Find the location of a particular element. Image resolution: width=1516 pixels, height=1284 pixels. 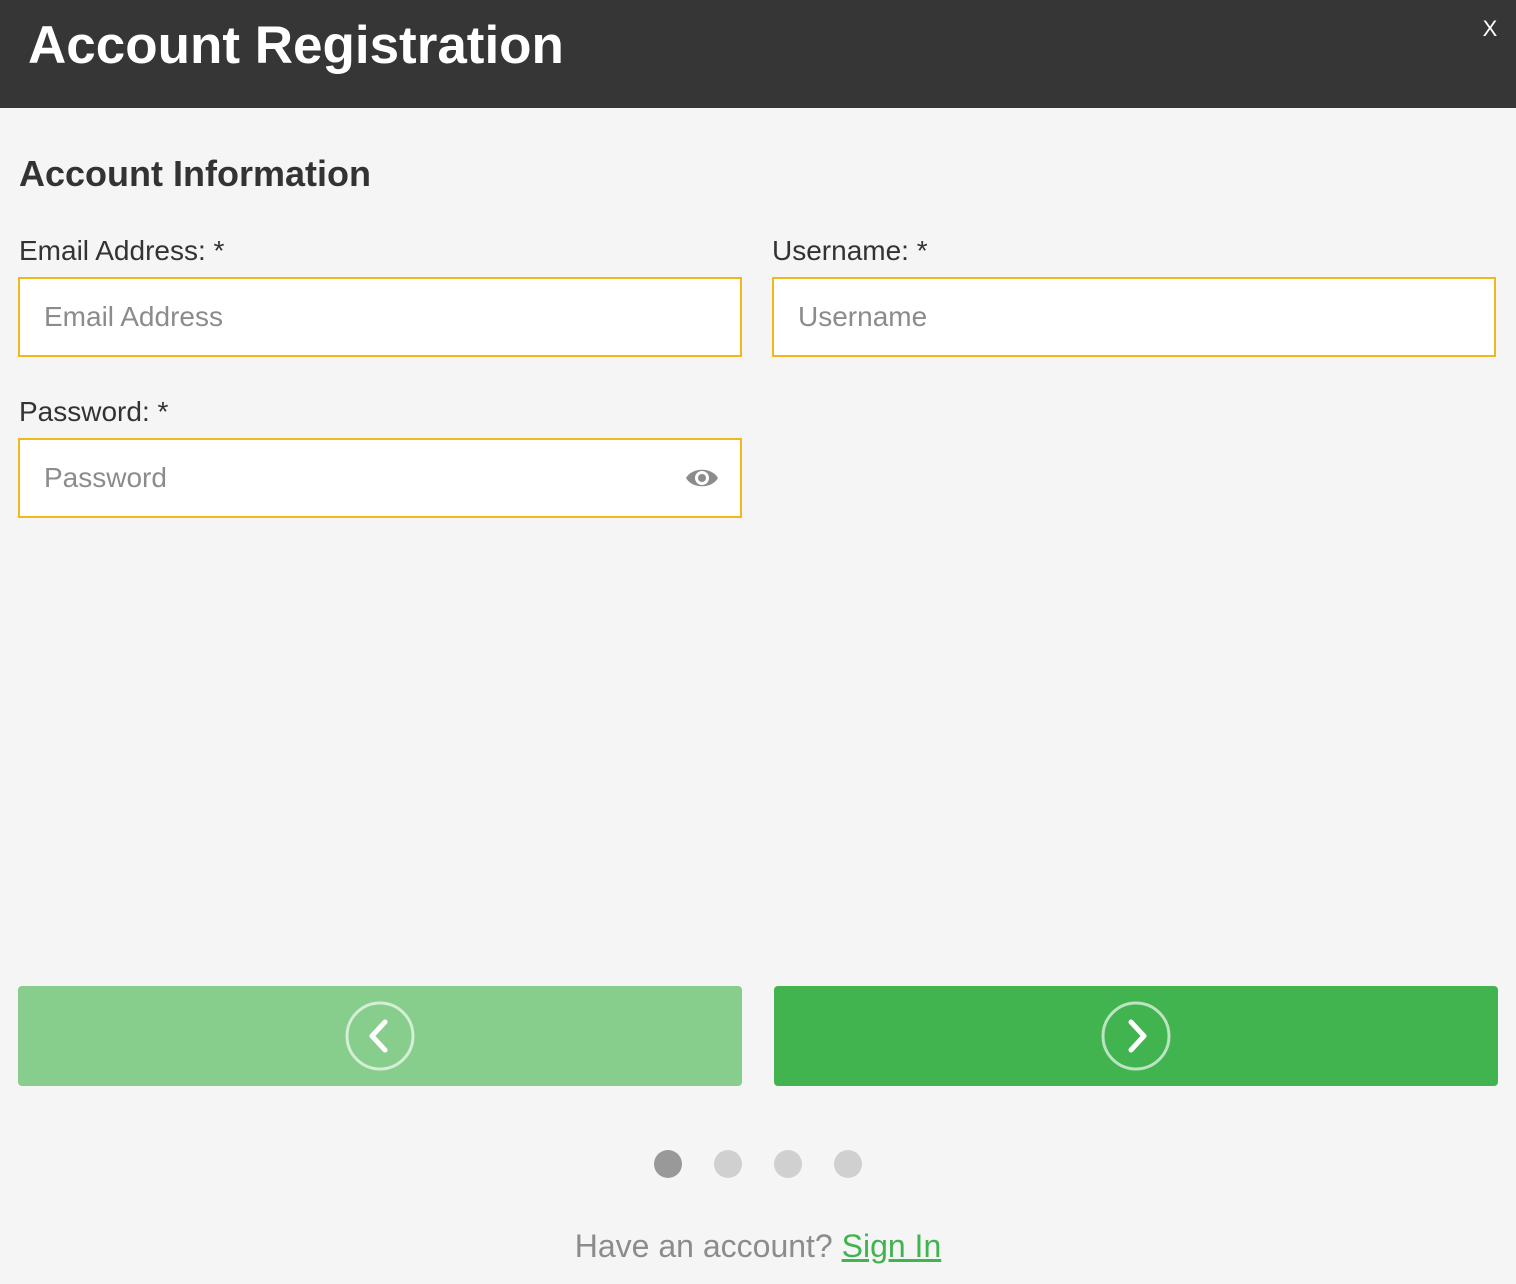

next-step-button is located at coordinates (1136, 1036).